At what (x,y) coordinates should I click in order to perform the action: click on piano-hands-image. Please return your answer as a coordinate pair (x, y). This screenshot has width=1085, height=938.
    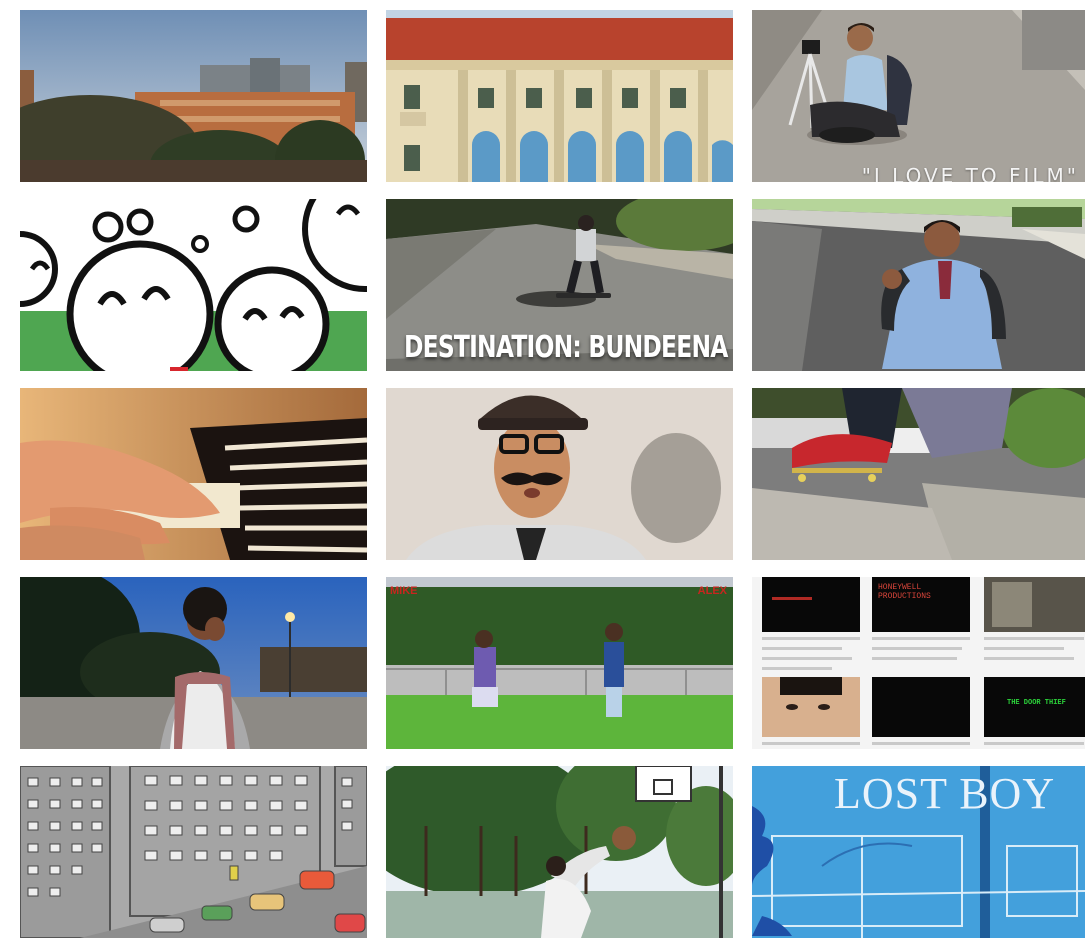
    Looking at the image, I should click on (193, 474).